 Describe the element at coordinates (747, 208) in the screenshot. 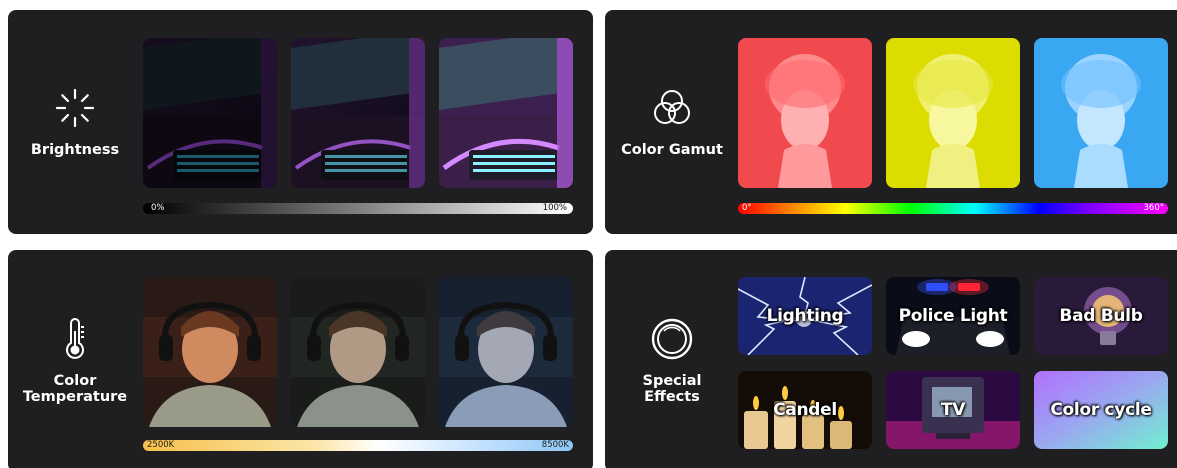

I see `gamut-min-label: 0°` at that location.